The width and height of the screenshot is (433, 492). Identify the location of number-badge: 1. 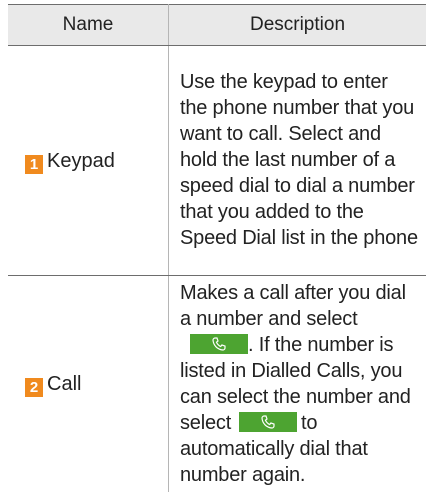
(34, 164).